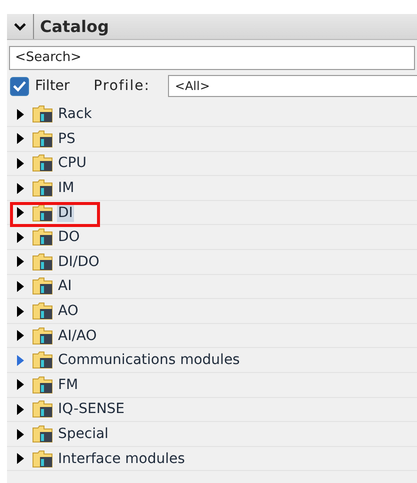 The width and height of the screenshot is (417, 483). What do you see at coordinates (68, 311) in the screenshot?
I see `tree-item-label: AO` at bounding box center [68, 311].